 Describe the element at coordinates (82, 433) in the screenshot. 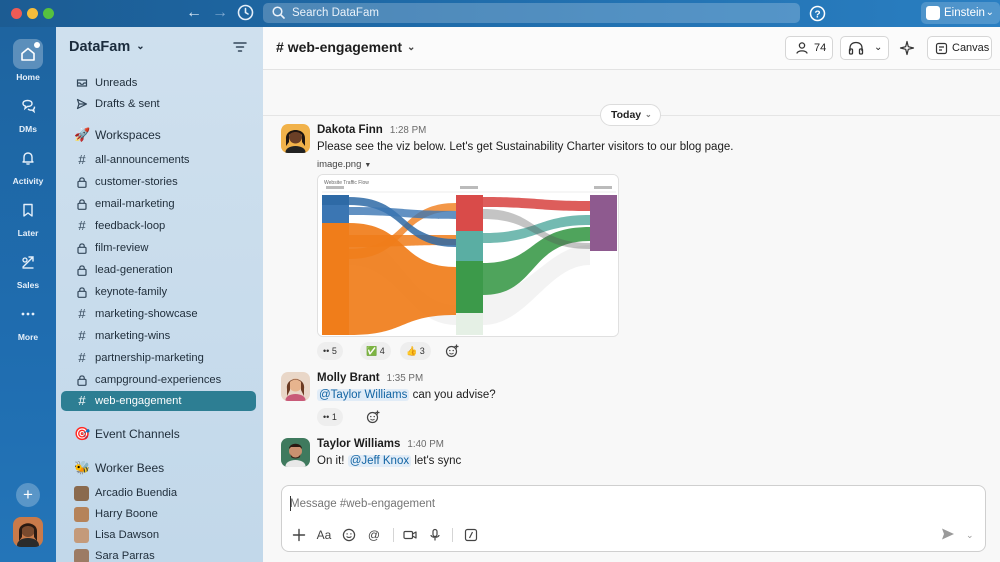

I see `target-icon: 🎯` at that location.